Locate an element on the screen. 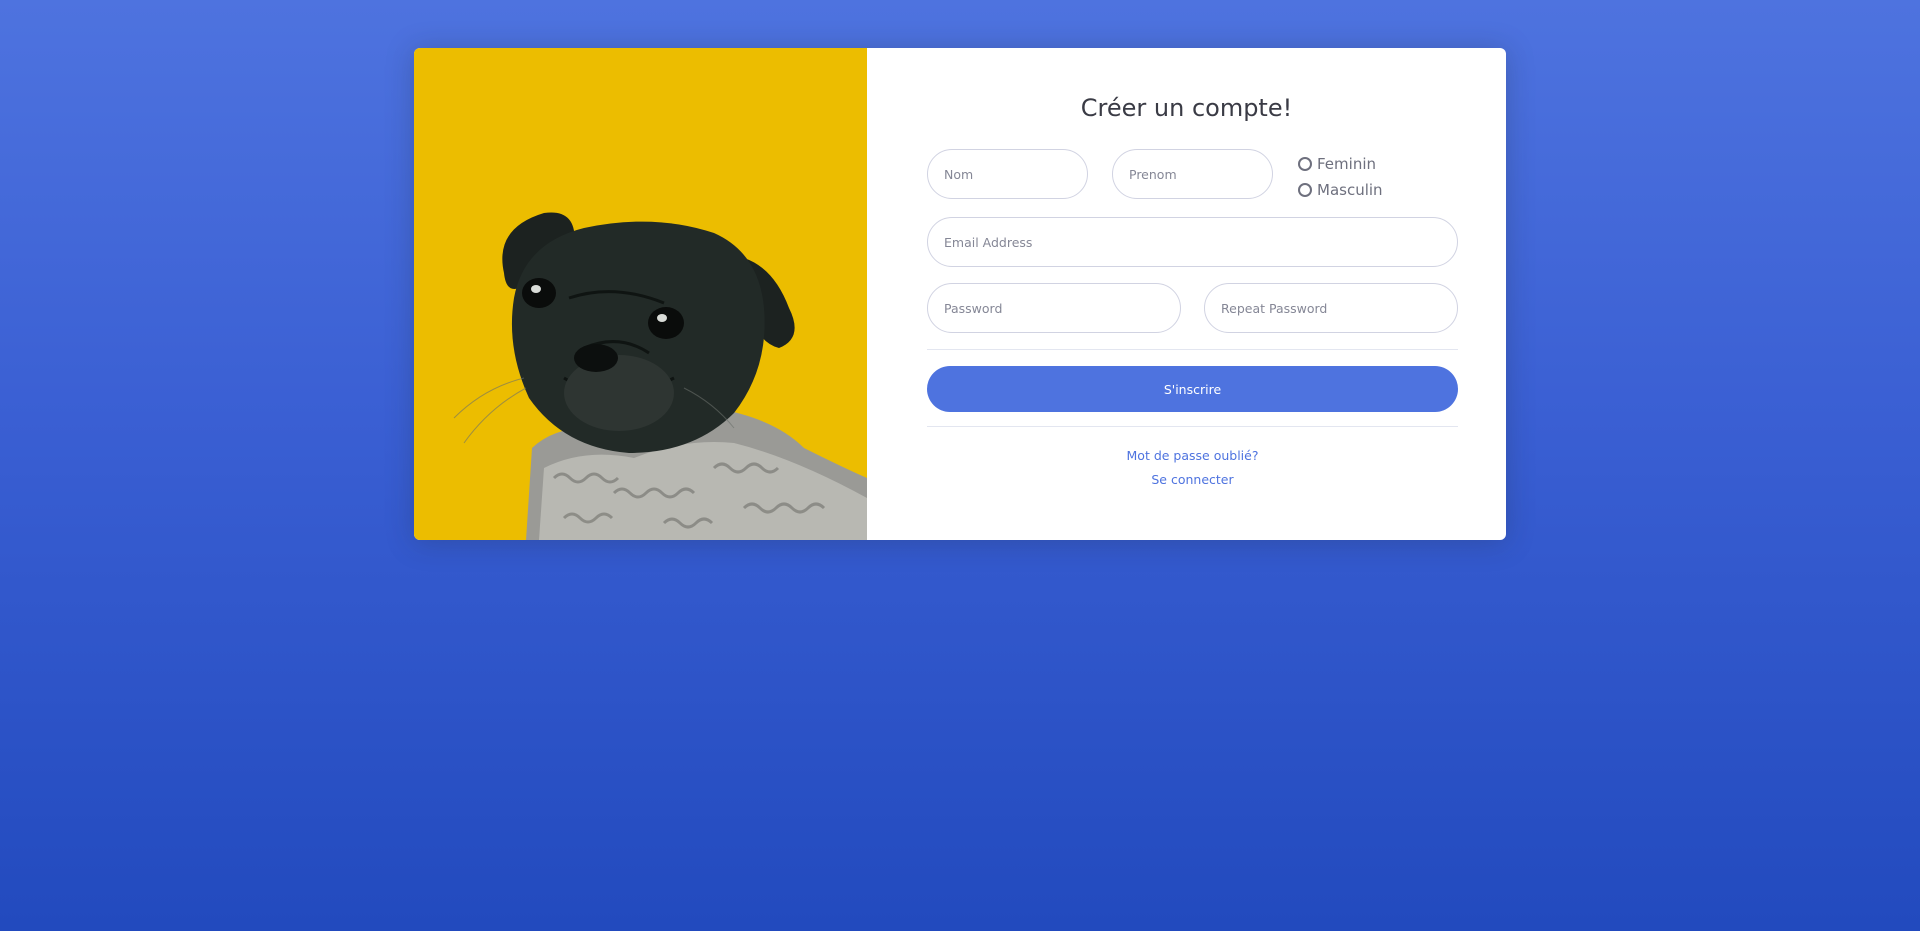 The width and height of the screenshot is (1920, 931). page-title: Créer un compte! is located at coordinates (1186, 108).